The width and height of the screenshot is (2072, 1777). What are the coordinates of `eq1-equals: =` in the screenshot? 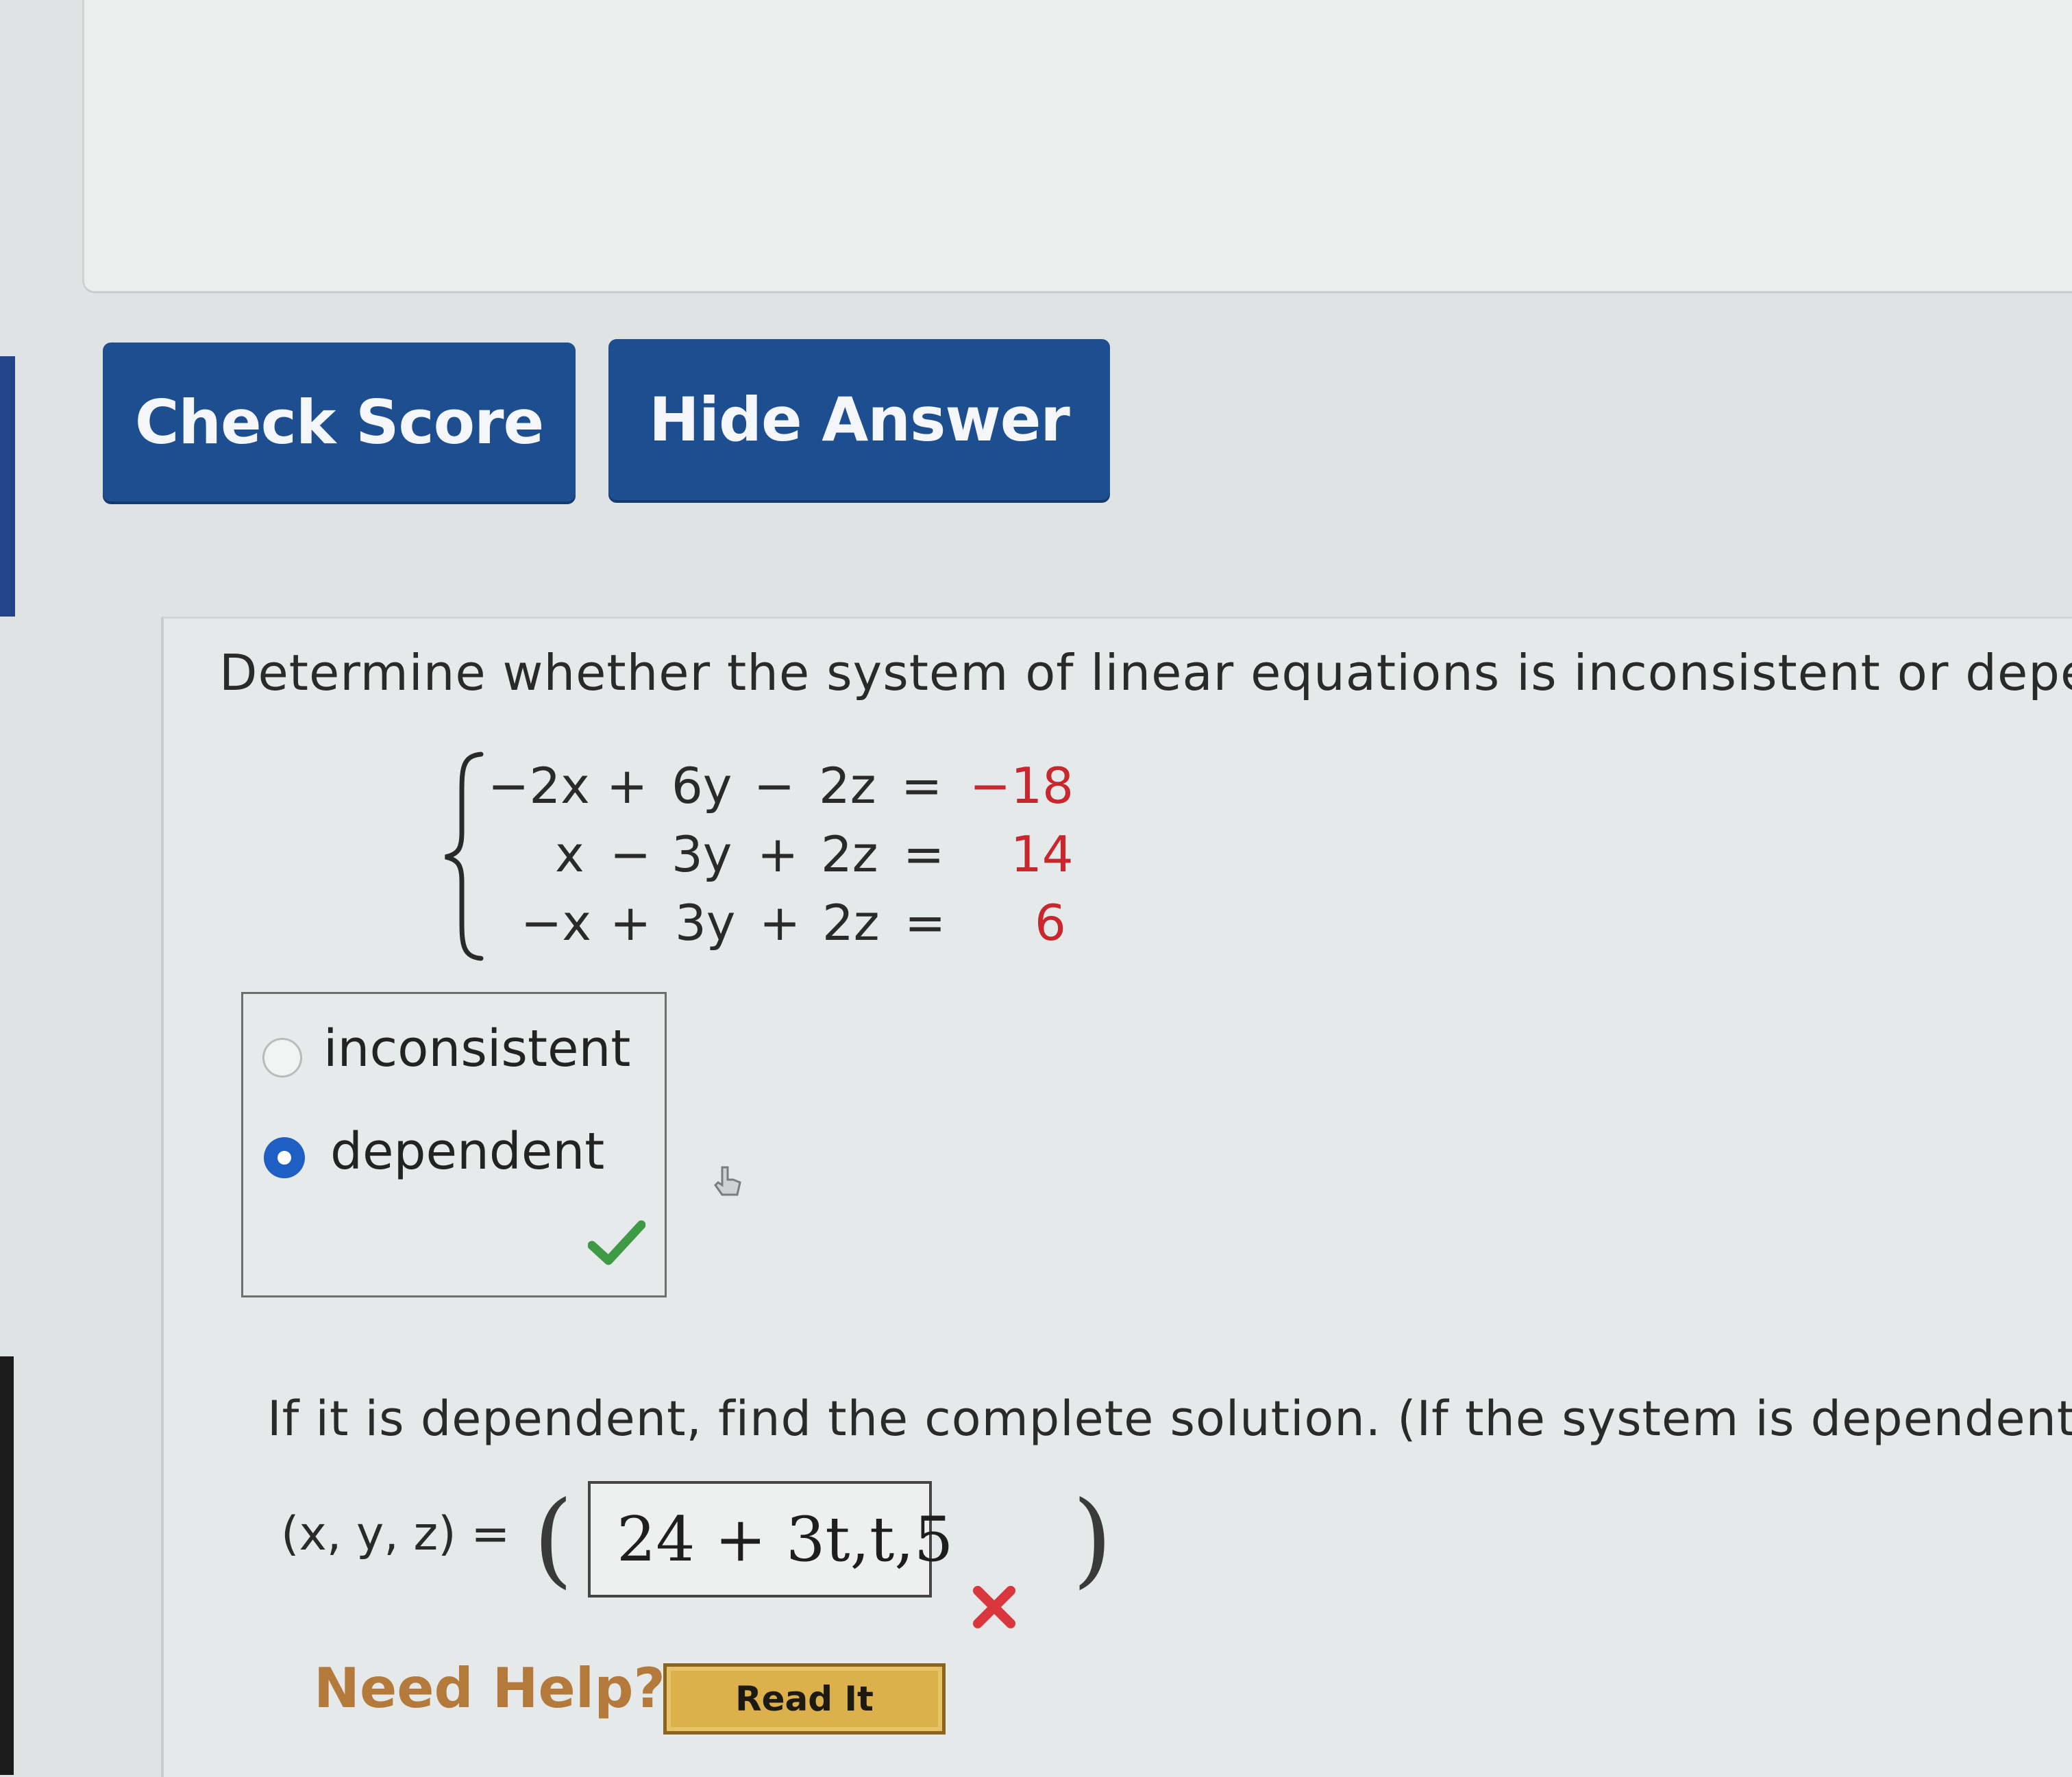 It's located at (922, 786).